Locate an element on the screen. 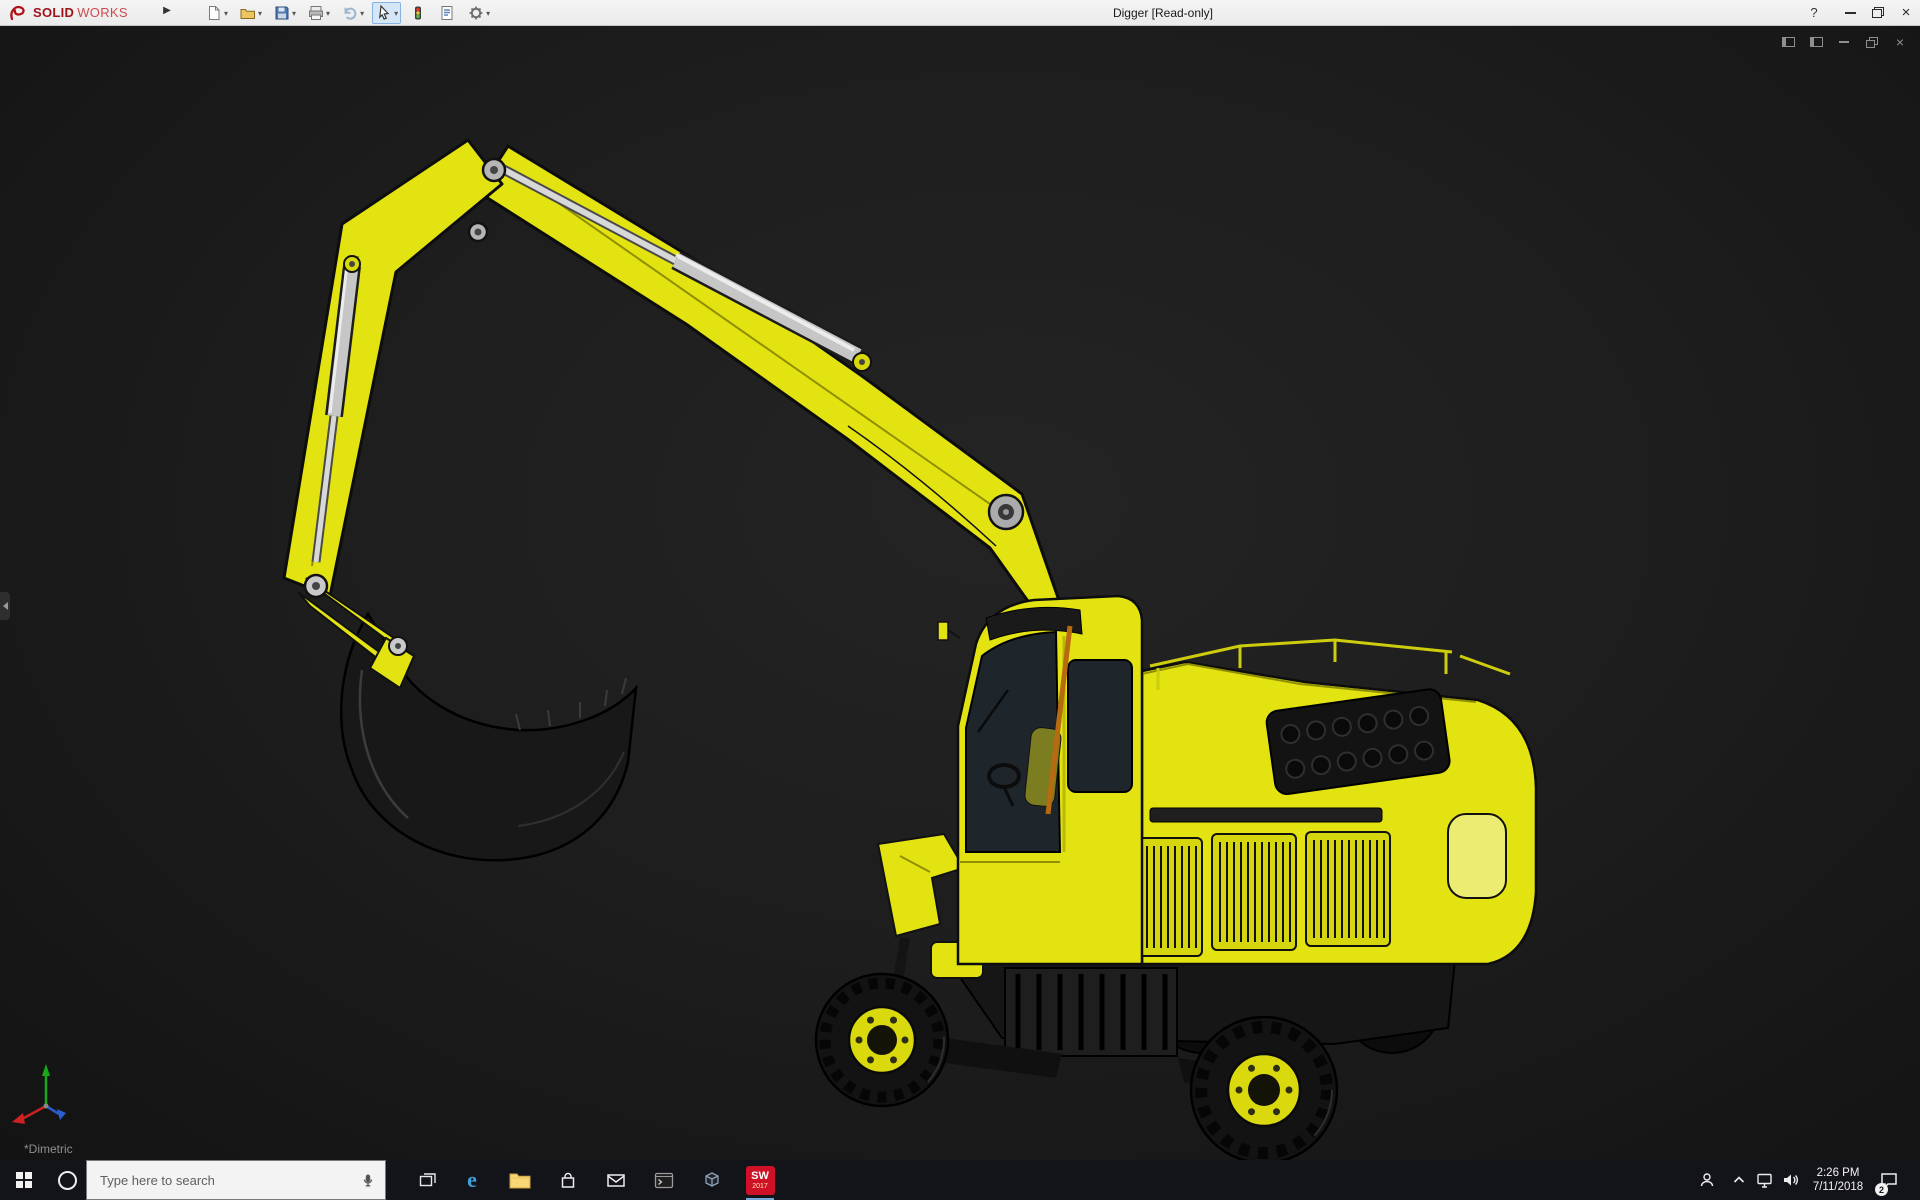  mirror is located at coordinates (943, 631).